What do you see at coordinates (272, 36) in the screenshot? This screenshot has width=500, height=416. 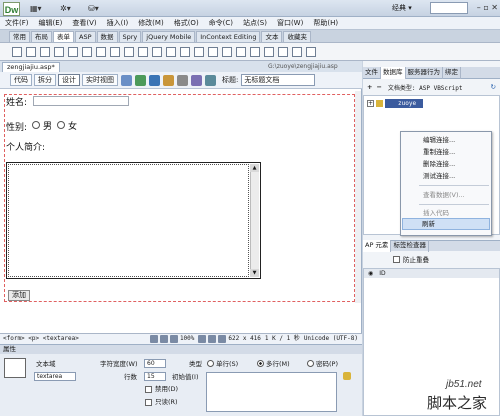 I see `tab-text: 文本` at bounding box center [272, 36].